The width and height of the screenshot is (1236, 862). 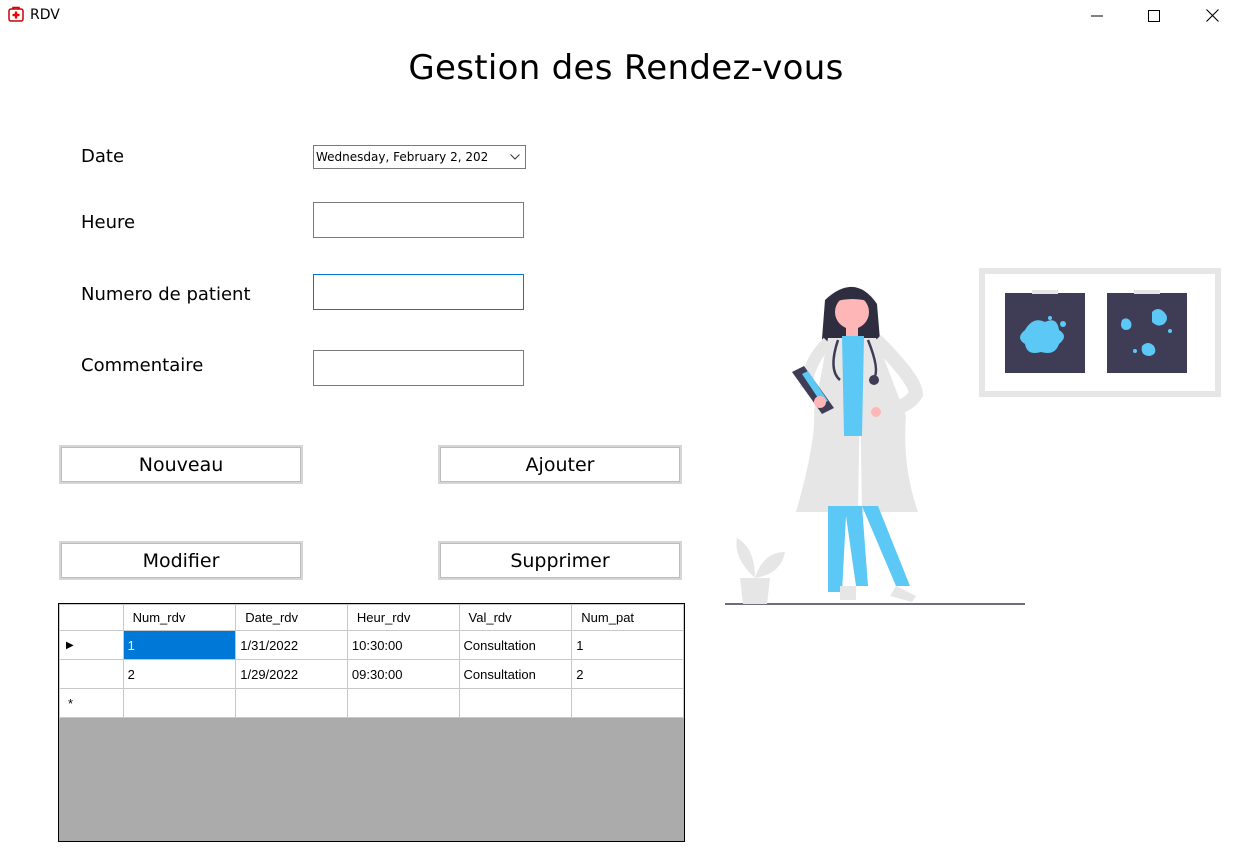 What do you see at coordinates (291, 674) in the screenshot?
I see `table-cell: 1/29/2022` at bounding box center [291, 674].